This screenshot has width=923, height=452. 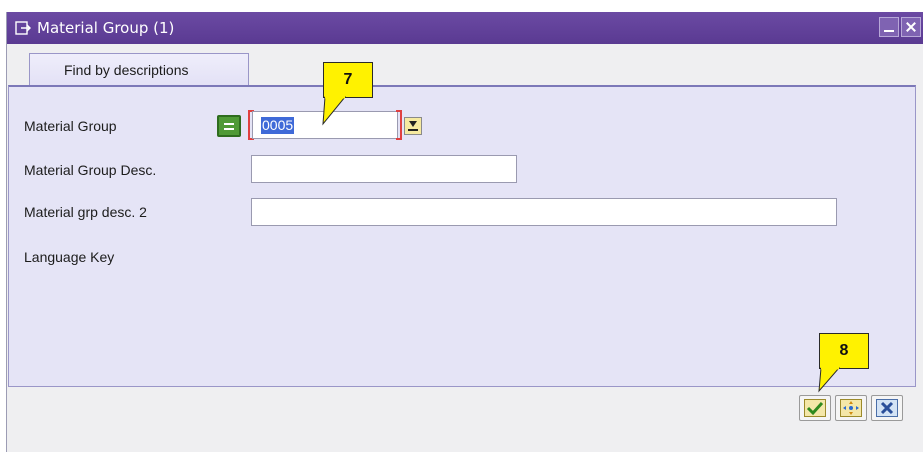 What do you see at coordinates (384, 169) in the screenshot?
I see `material-group-desc-input` at bounding box center [384, 169].